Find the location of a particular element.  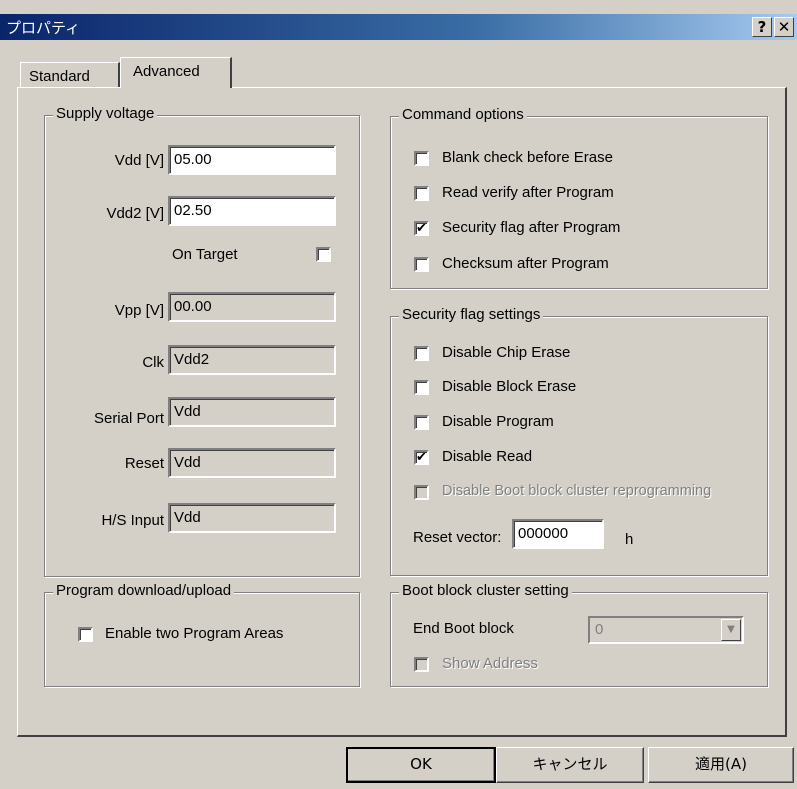

security-flag-legend: Security flag settings is located at coordinates (471, 314).